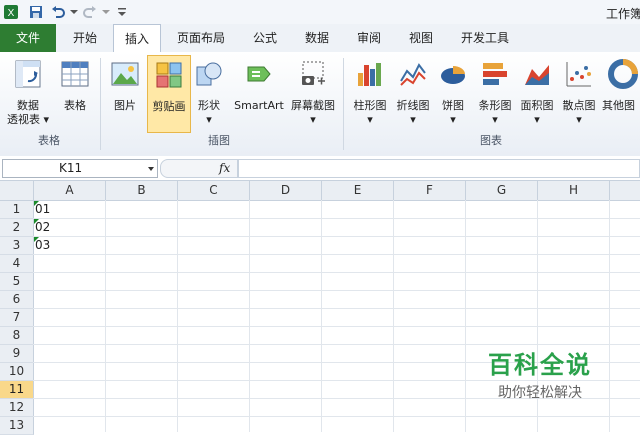  Describe the element at coordinates (28, 93) in the screenshot. I see `pivot-table-button: 数据 透视表 ▾` at that location.